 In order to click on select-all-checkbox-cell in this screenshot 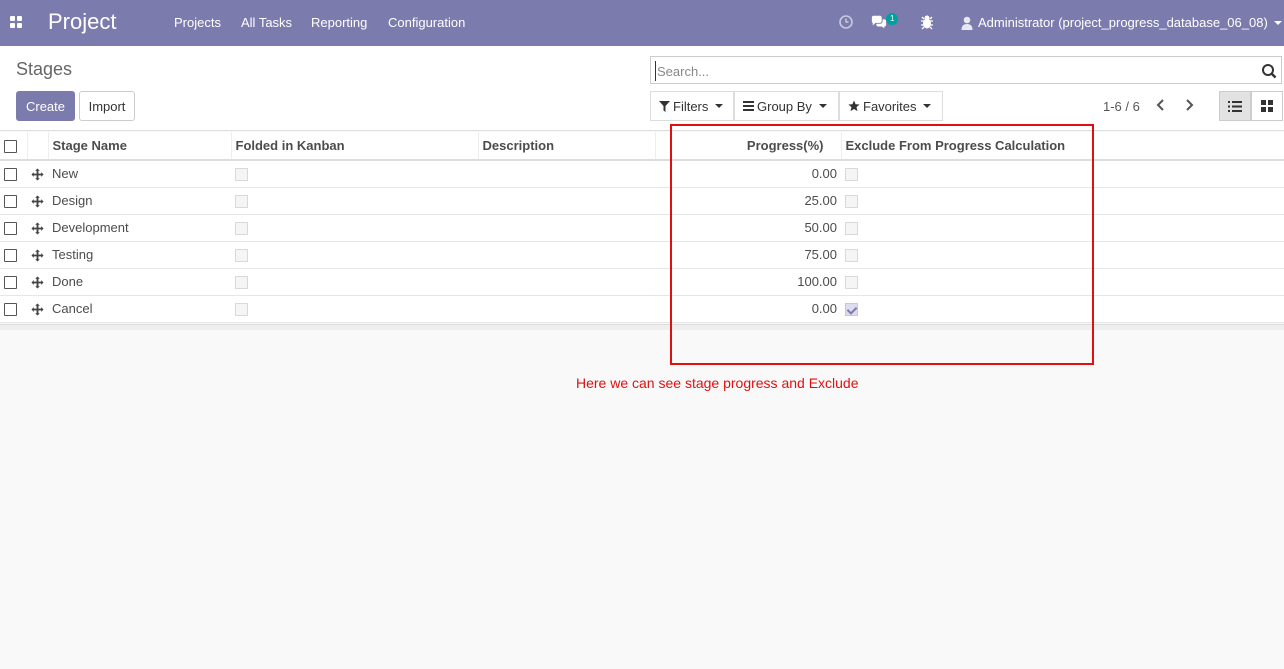, I will do `click(14, 146)`.